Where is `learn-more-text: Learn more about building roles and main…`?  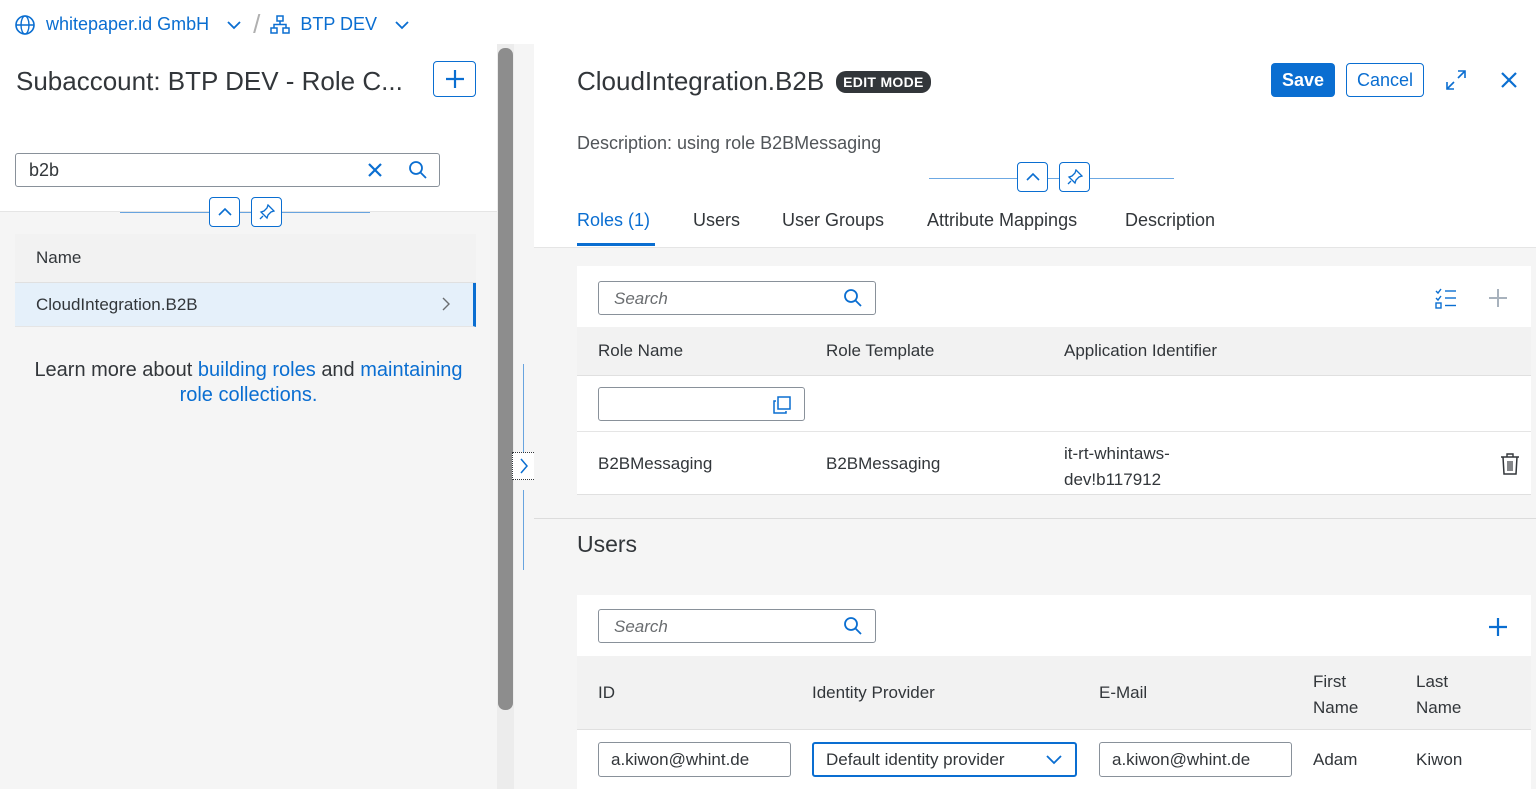 learn-more-text: Learn more about building roles and main… is located at coordinates (248, 383).